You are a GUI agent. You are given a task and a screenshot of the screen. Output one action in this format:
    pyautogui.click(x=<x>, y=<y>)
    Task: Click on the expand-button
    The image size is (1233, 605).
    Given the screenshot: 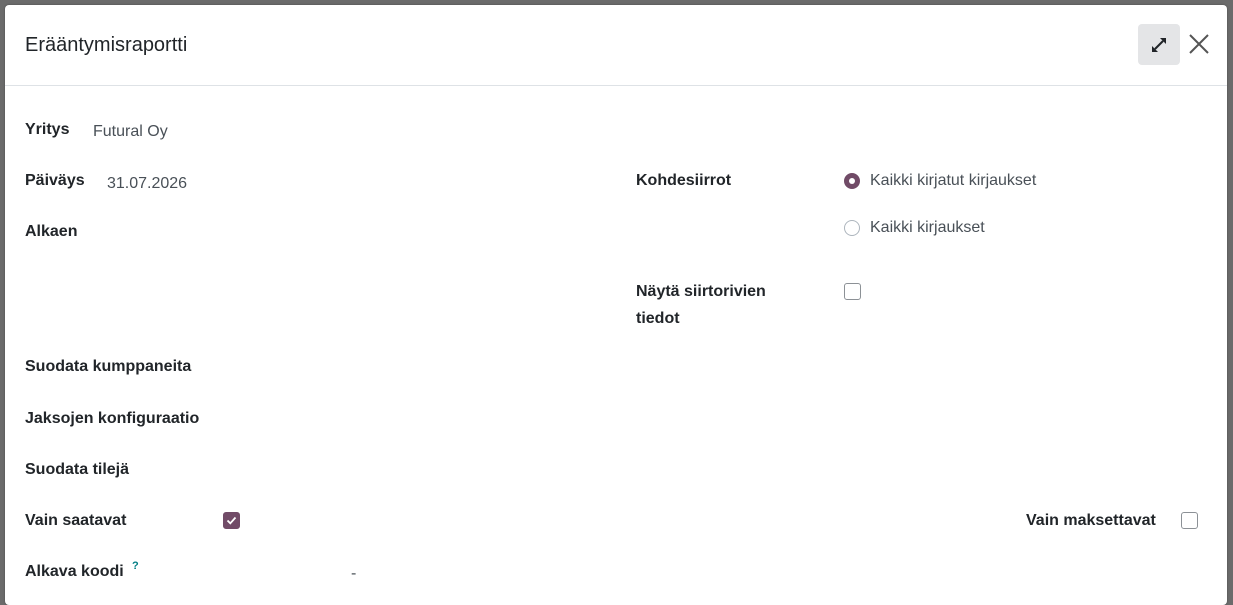 What is the action you would take?
    pyautogui.click(x=1159, y=44)
    